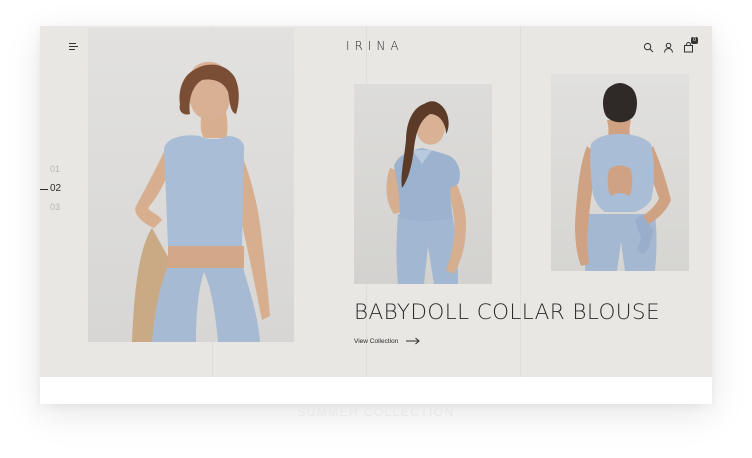 Image resolution: width=752 pixels, height=458 pixels. I want to click on view-collection-label: View Collection, so click(376, 341).